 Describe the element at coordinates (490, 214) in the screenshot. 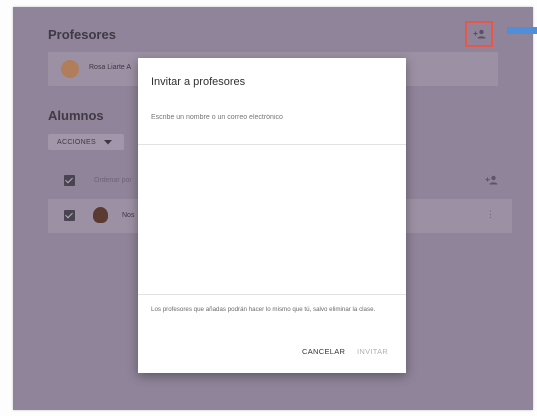

I see `more-vert-icon: ⋮` at that location.